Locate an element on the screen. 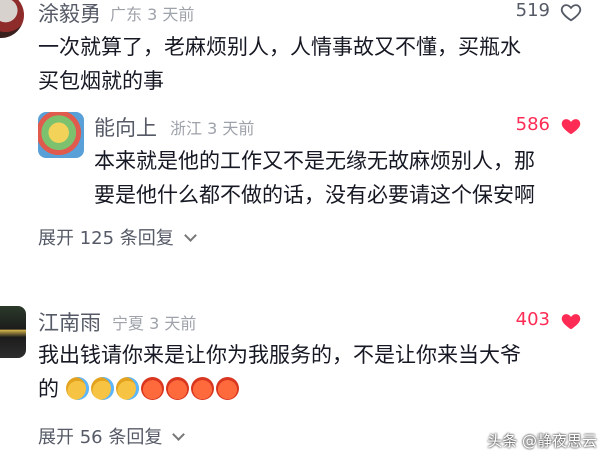  comment-line: 一次就算了，老麻烦别人，人情事故又不懂，买瓶水 is located at coordinates (279, 47).